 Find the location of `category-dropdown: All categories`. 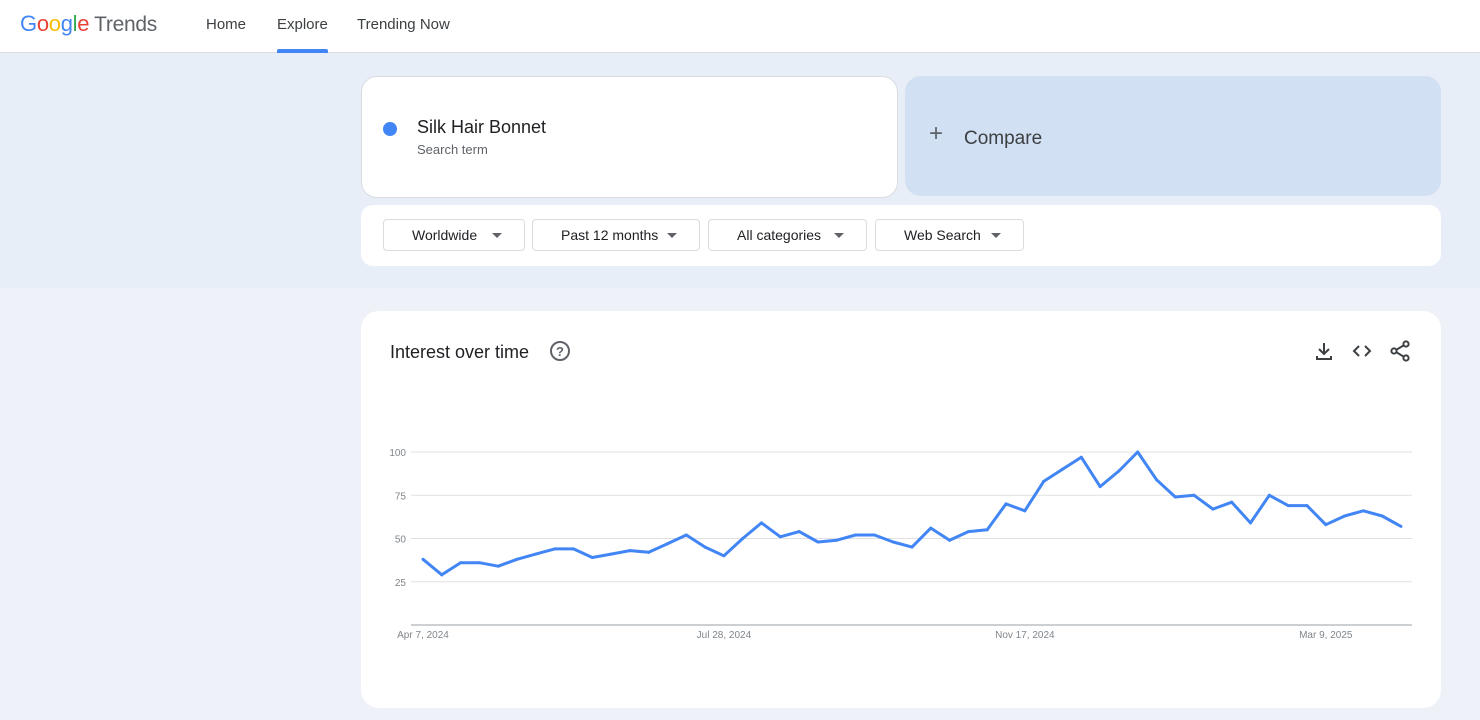

category-dropdown: All categories is located at coordinates (787, 235).